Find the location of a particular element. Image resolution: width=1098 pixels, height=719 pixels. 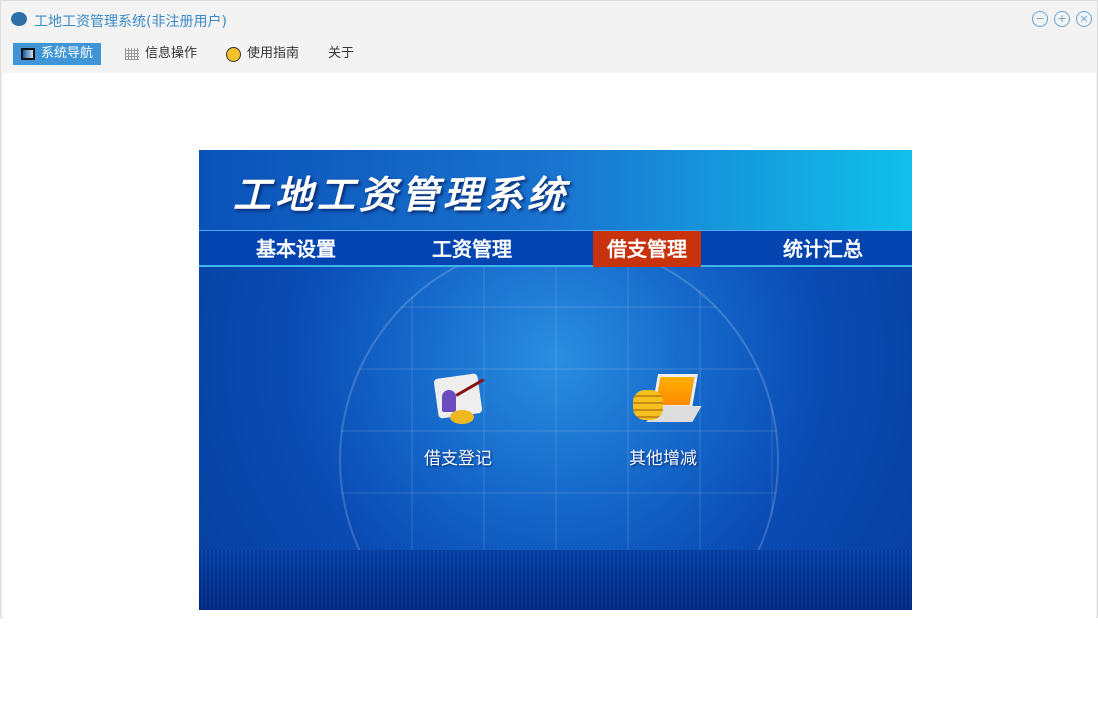

menu-label: 使用指南 is located at coordinates (273, 53).